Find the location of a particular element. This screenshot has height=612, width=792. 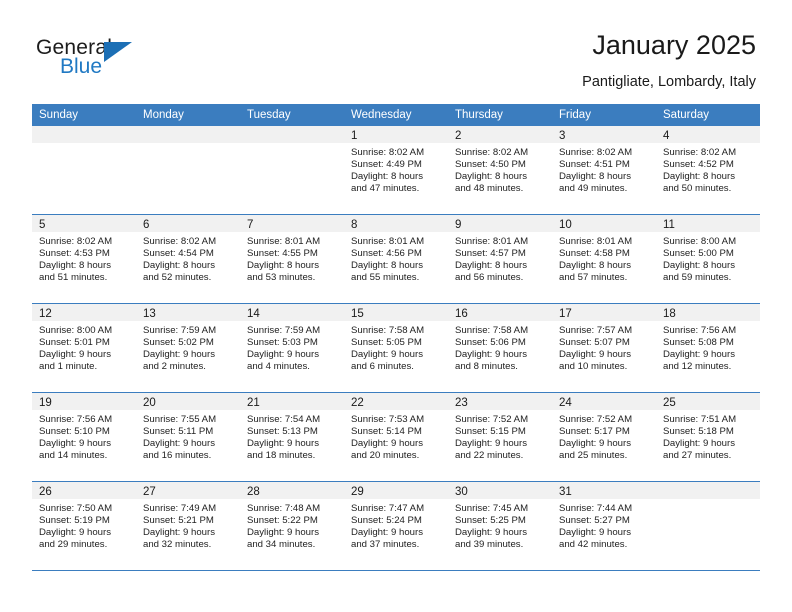

day-detail-line: Sunrise: 7:52 AM is located at coordinates (492, 419).